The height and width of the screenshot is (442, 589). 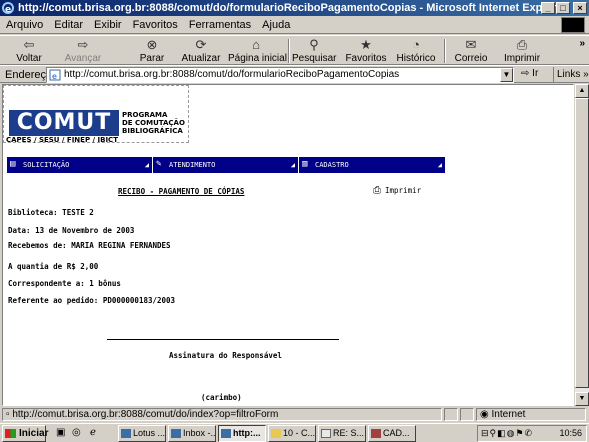 I want to click on scroll-thumb, so click(x=582, y=243).